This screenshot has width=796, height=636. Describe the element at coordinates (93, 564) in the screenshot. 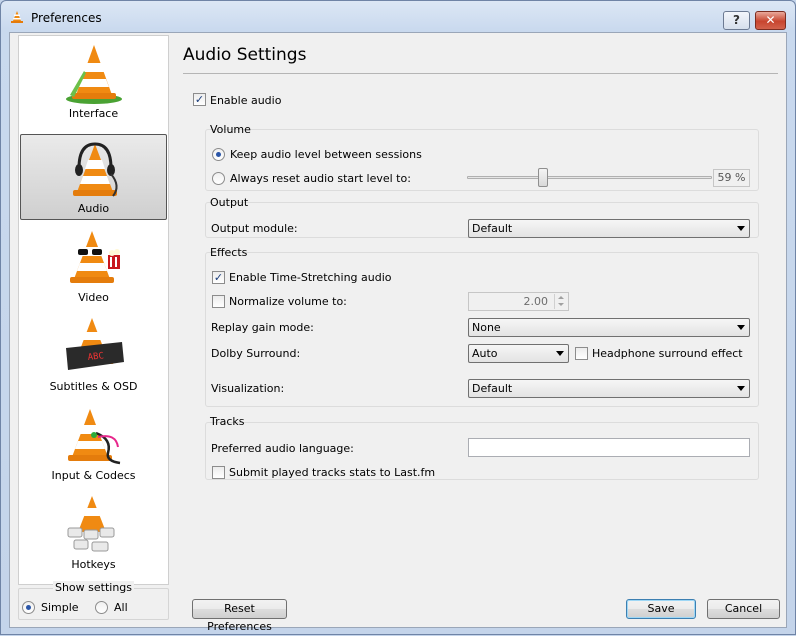

I see `sidebar-item-label: Hotkeys` at that location.